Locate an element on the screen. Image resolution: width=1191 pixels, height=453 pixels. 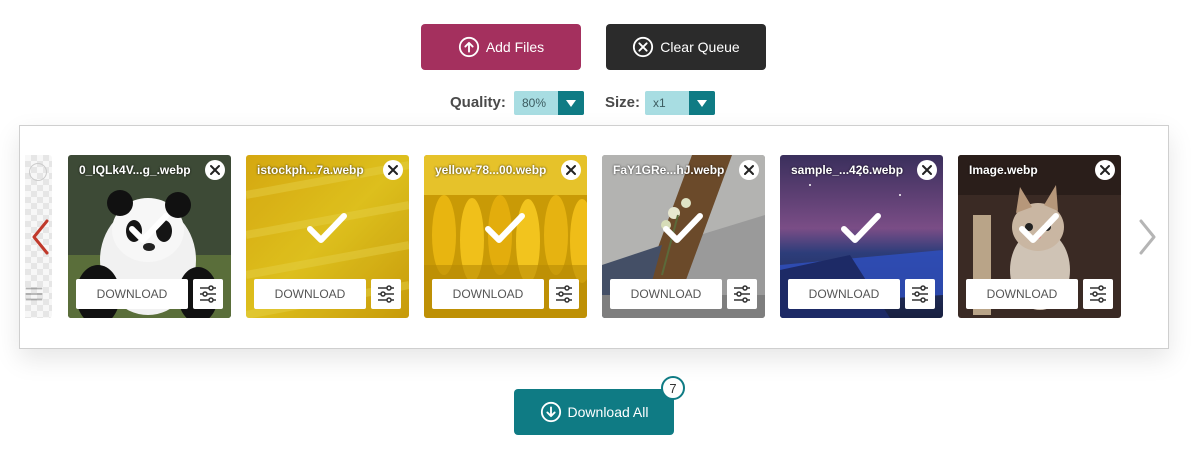
file-name: Image.webp is located at coordinates (1003, 170).